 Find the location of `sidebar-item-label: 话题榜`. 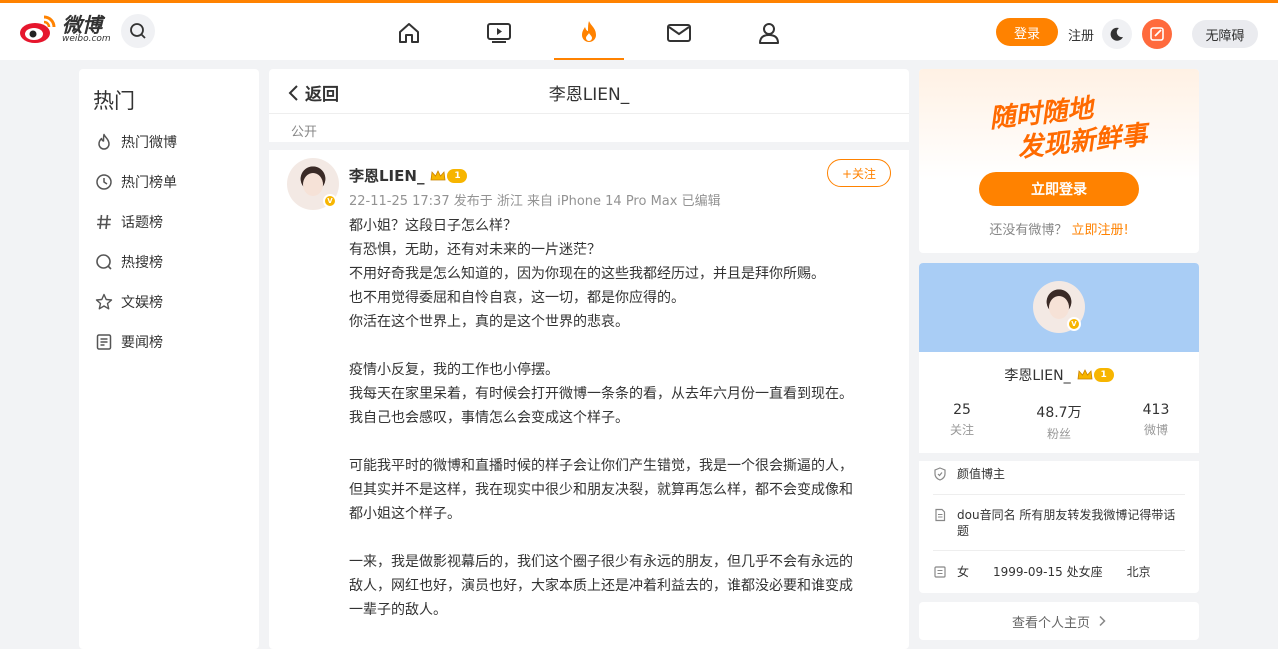

sidebar-item-label: 话题榜 is located at coordinates (142, 223).